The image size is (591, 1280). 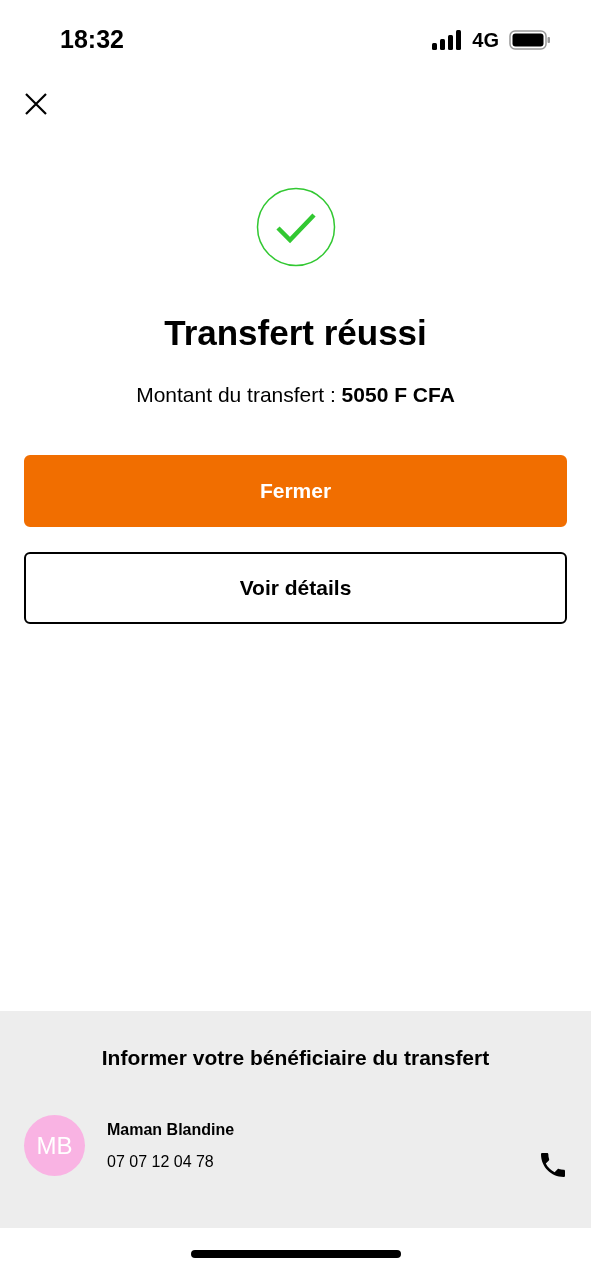 I want to click on details-button: Voir détails, so click(x=295, y=587).